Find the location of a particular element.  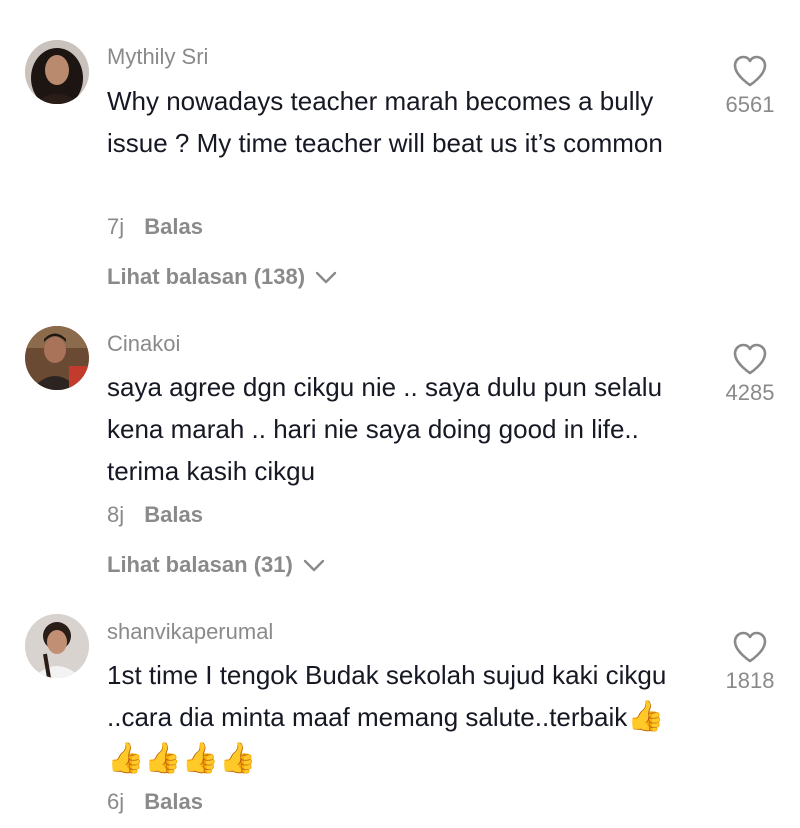

like-count: 1818 is located at coordinates (750, 680).